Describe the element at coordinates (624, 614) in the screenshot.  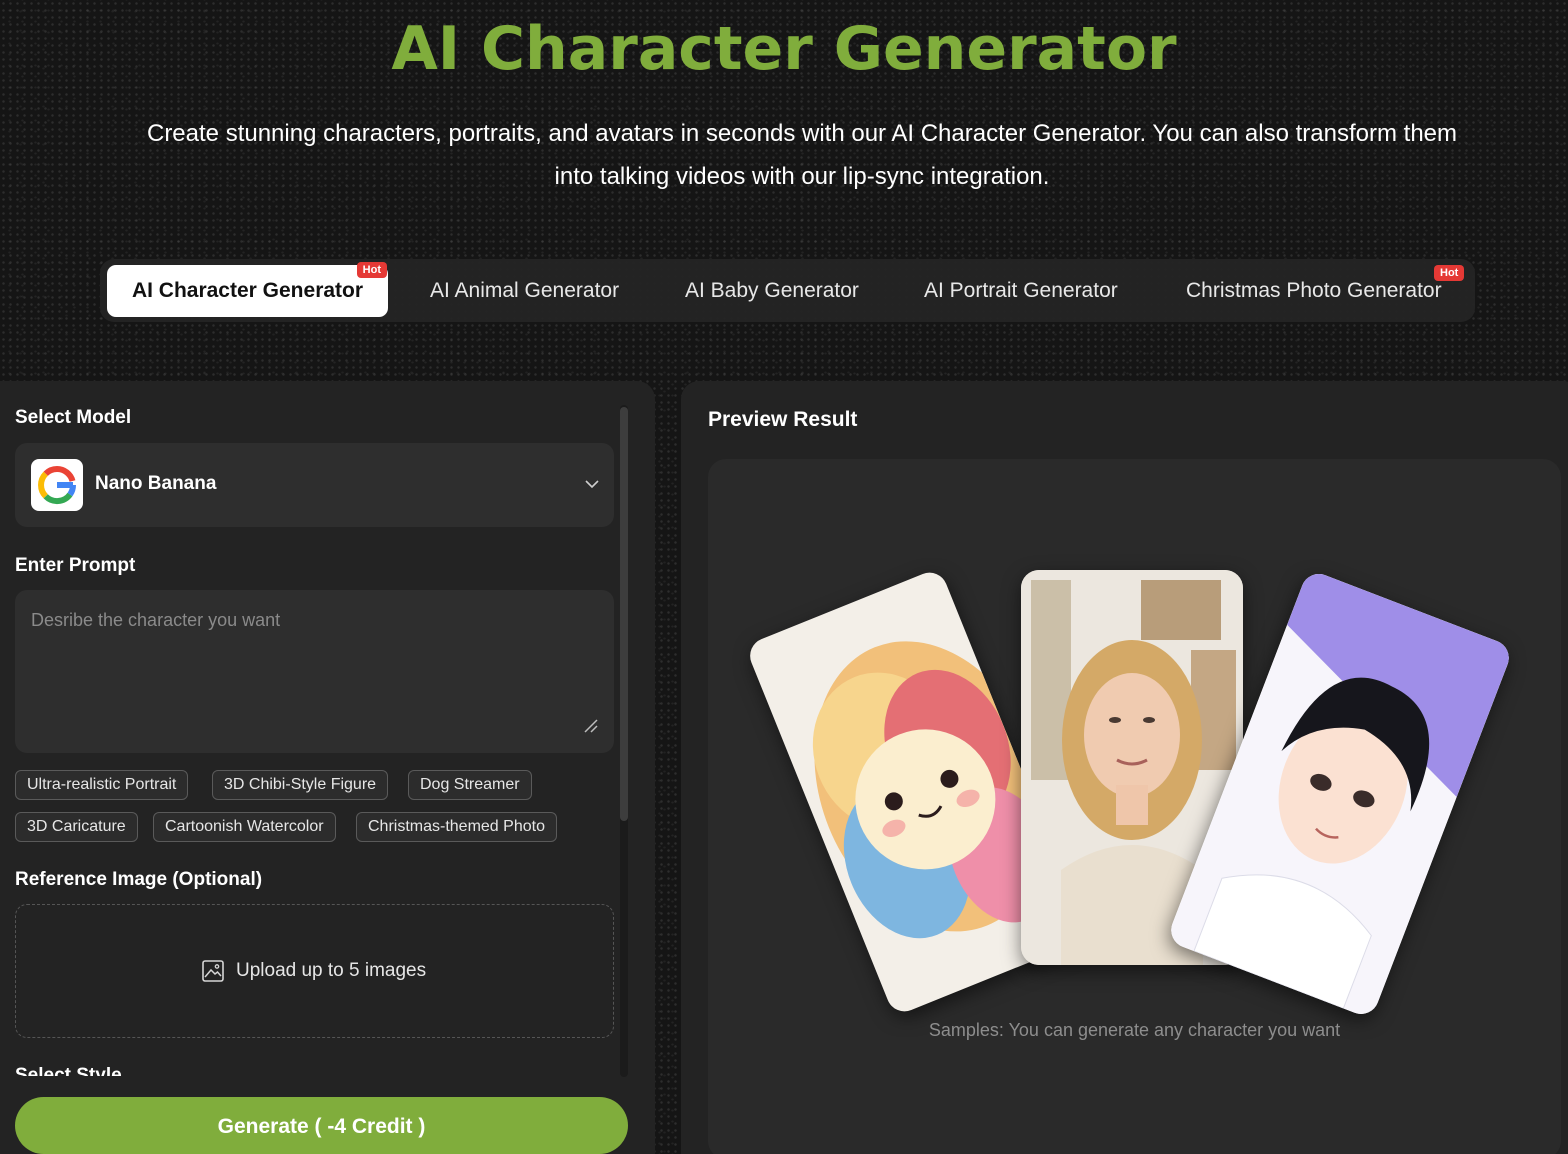
I see `scrollbar-thumb` at that location.